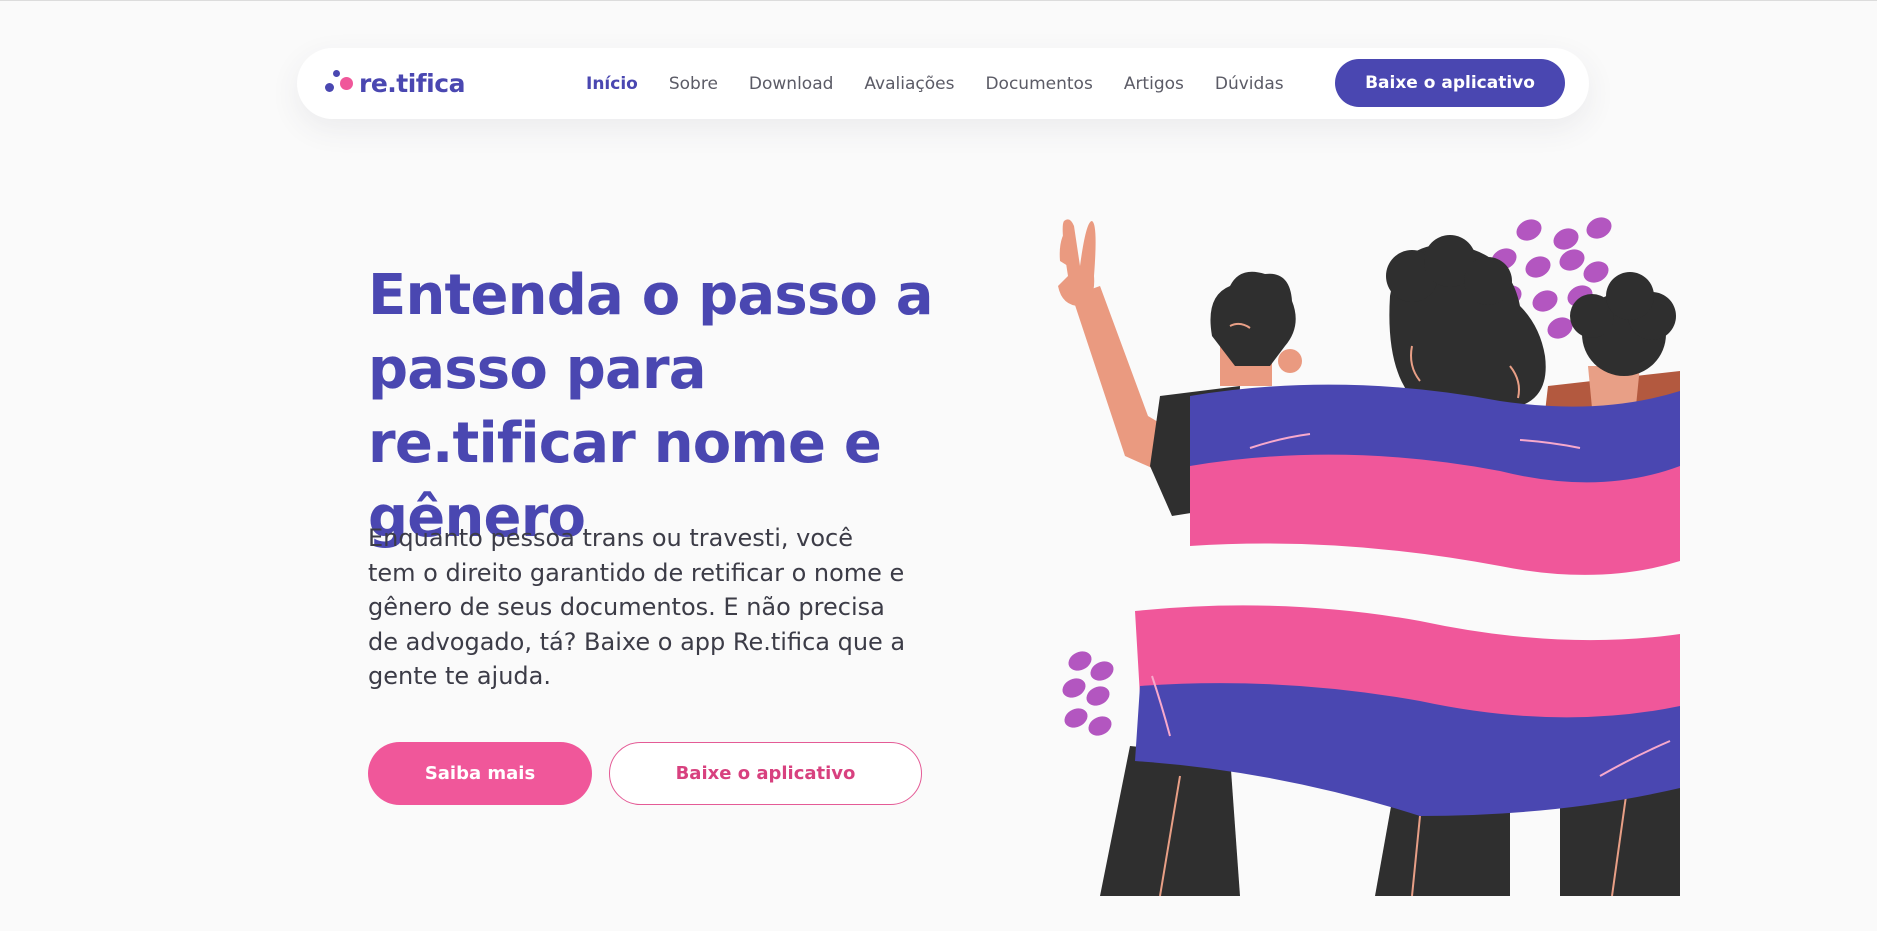  What do you see at coordinates (612, 84) in the screenshot?
I see `nav-item-inicio: Início` at bounding box center [612, 84].